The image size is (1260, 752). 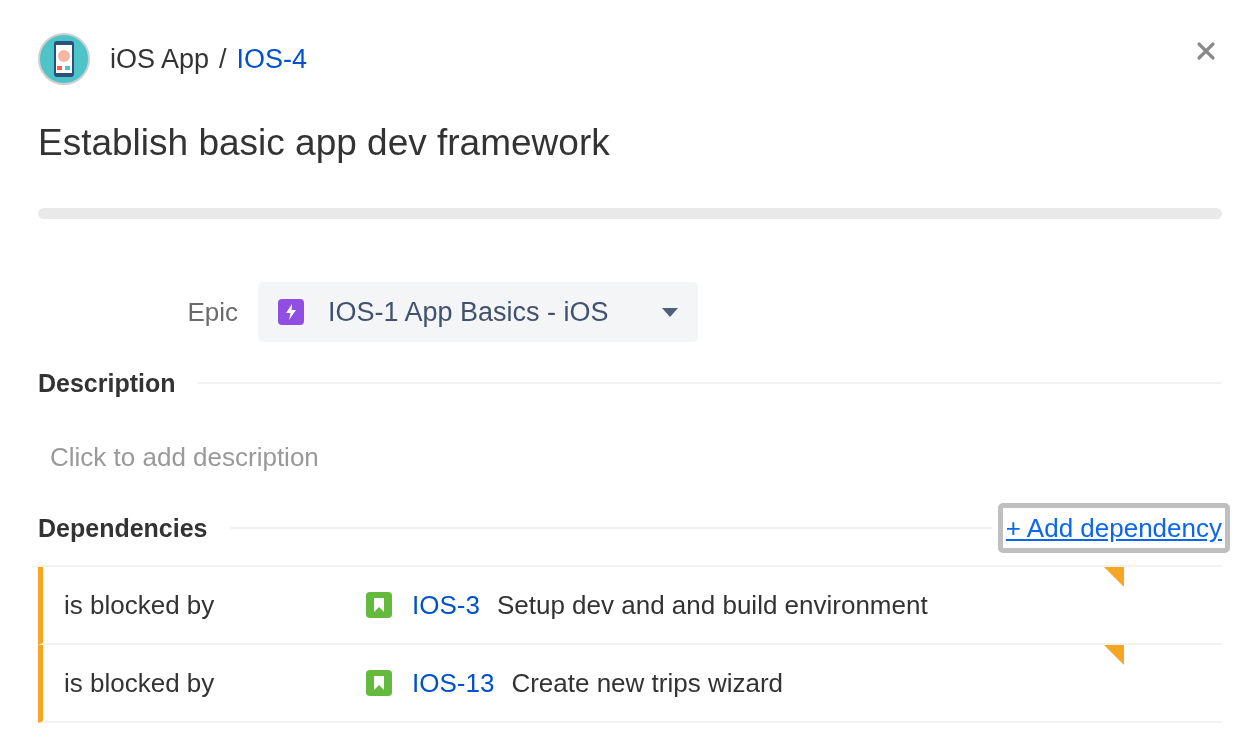 I want to click on issue-title: Establish basic app dev framework, so click(x=630, y=143).